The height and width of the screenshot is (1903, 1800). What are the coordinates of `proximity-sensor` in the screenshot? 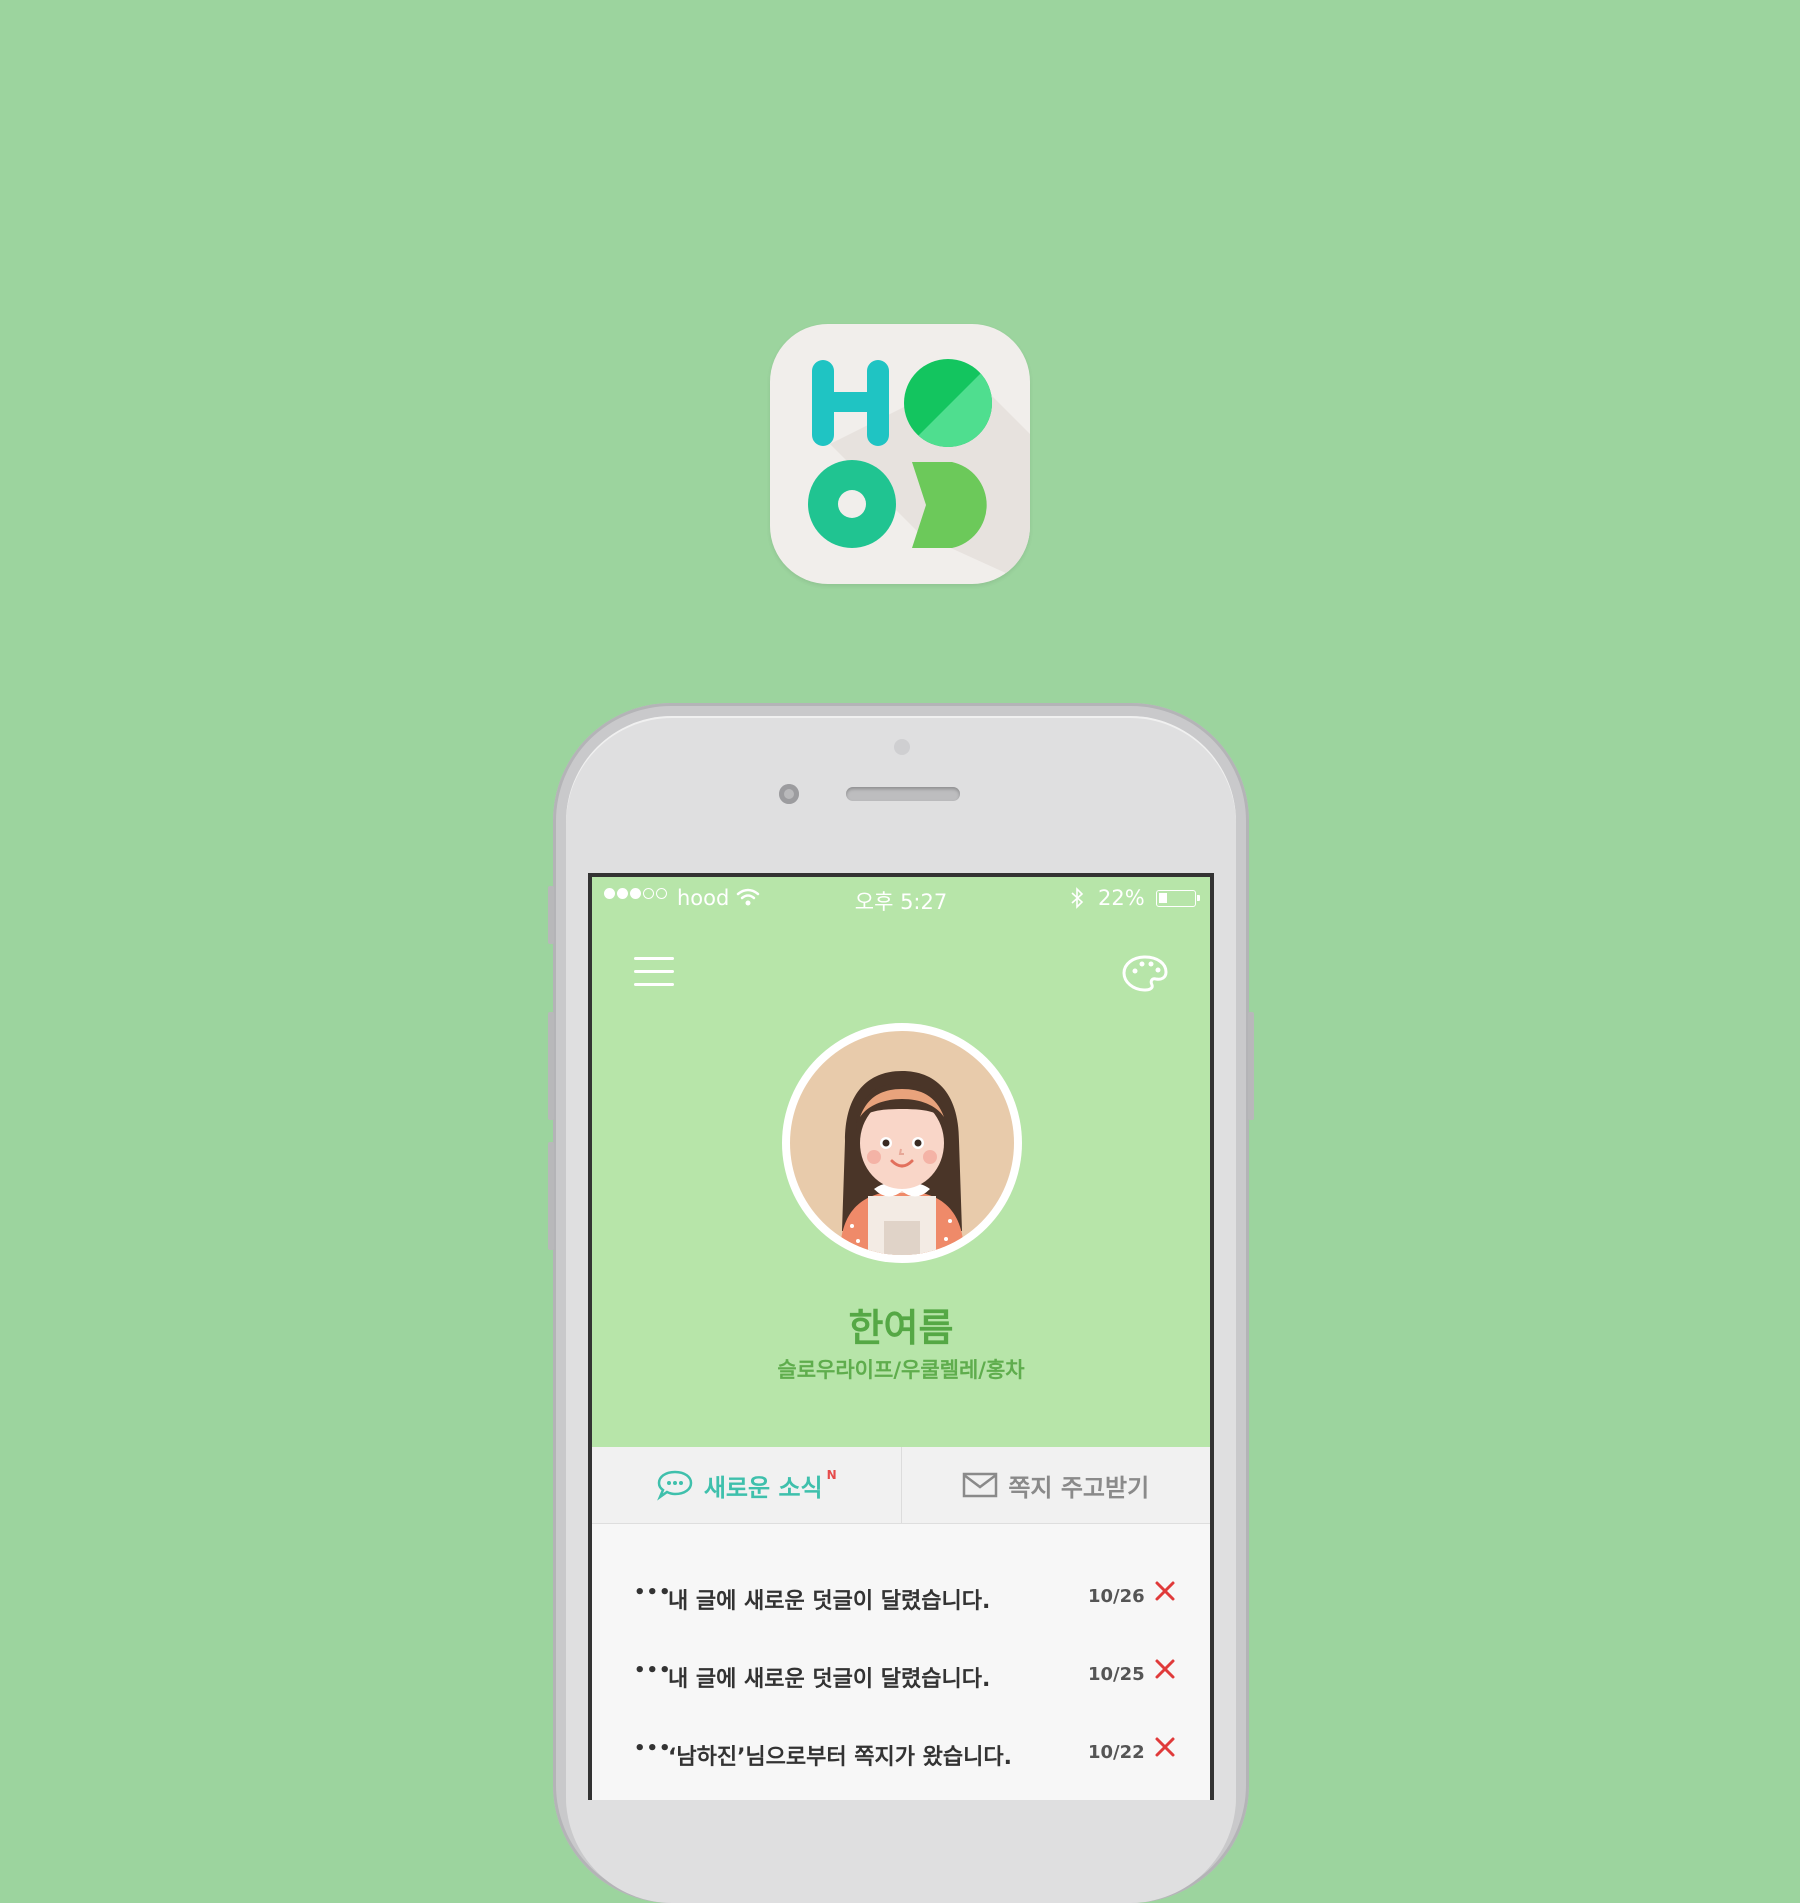 It's located at (789, 794).